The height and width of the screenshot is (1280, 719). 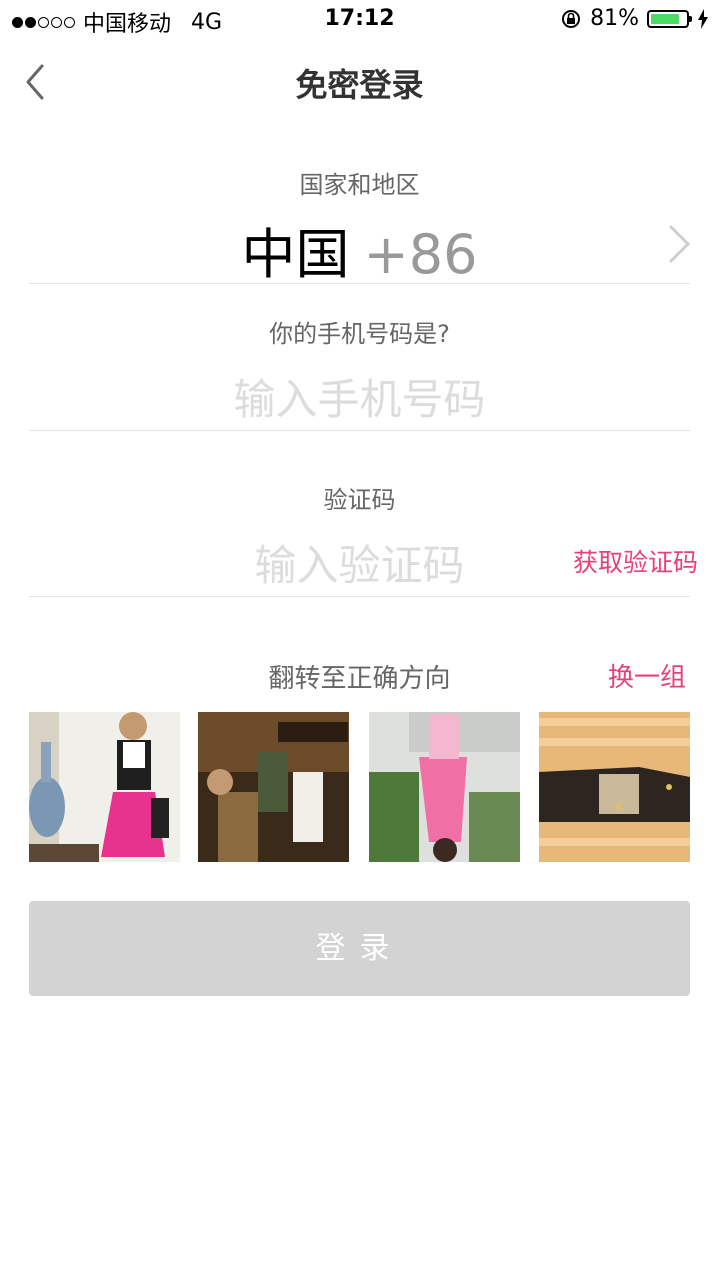 I want to click on get-code-button: 获取验证码, so click(x=635, y=561).